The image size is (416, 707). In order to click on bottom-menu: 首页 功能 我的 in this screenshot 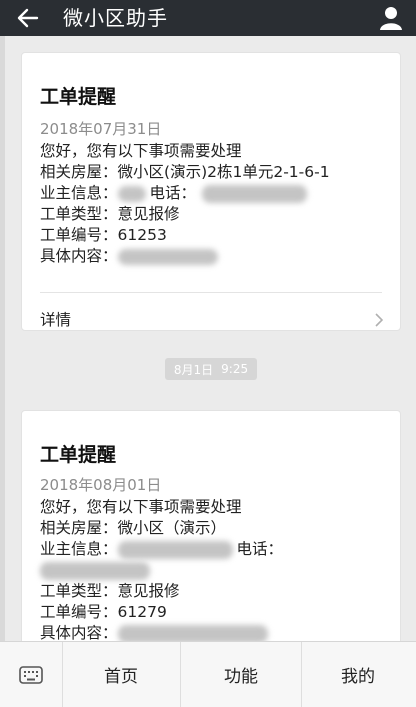, I will do `click(208, 674)`.